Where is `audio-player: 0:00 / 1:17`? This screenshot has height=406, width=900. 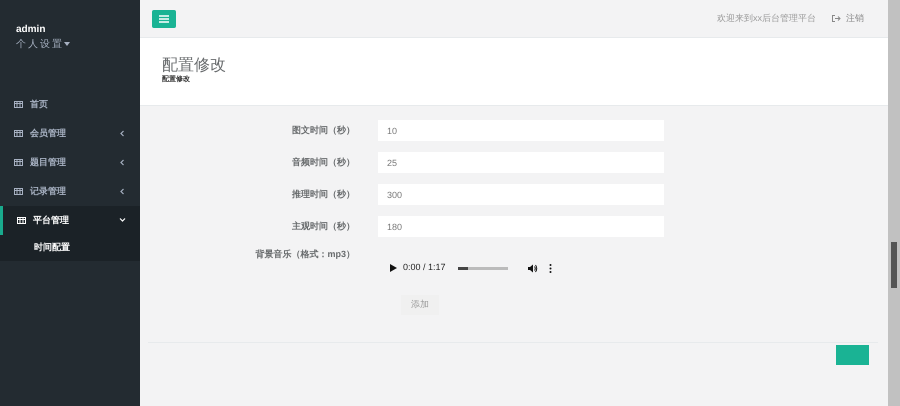
audio-player: 0:00 / 1:17 is located at coordinates (465, 268).